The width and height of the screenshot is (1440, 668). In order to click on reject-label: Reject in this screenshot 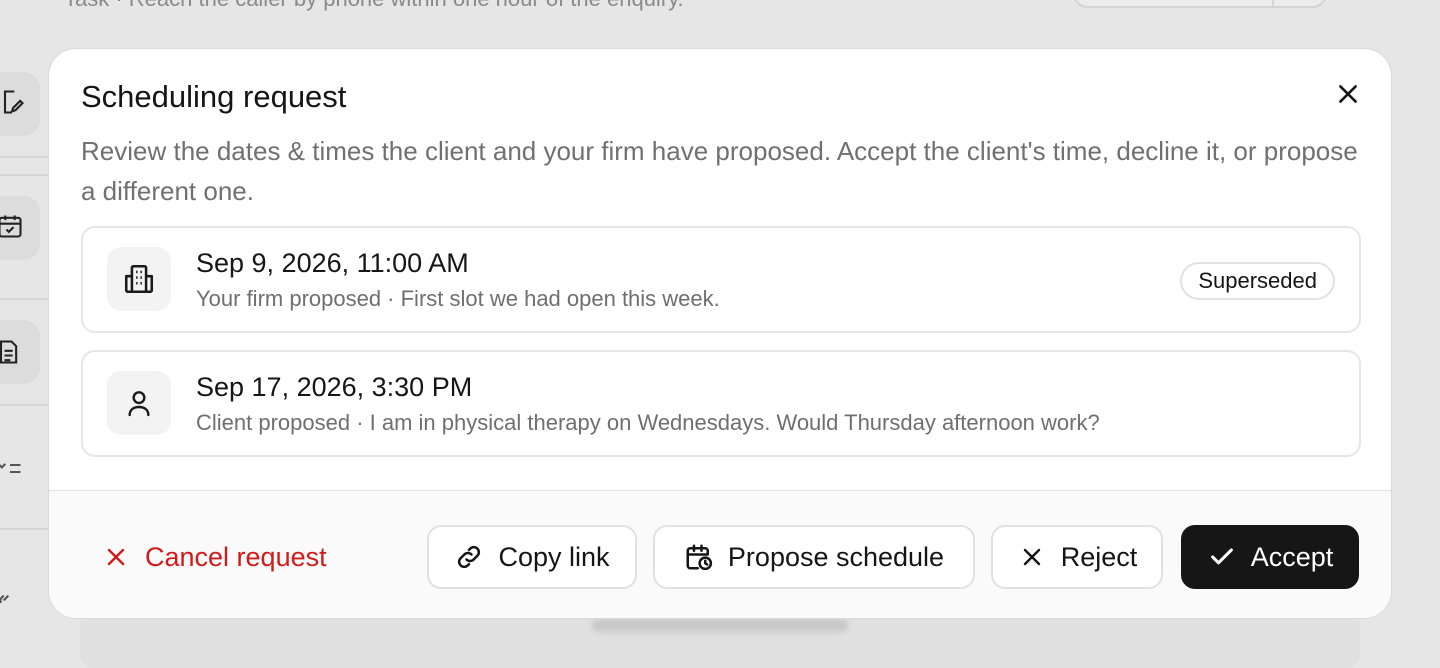, I will do `click(1099, 556)`.